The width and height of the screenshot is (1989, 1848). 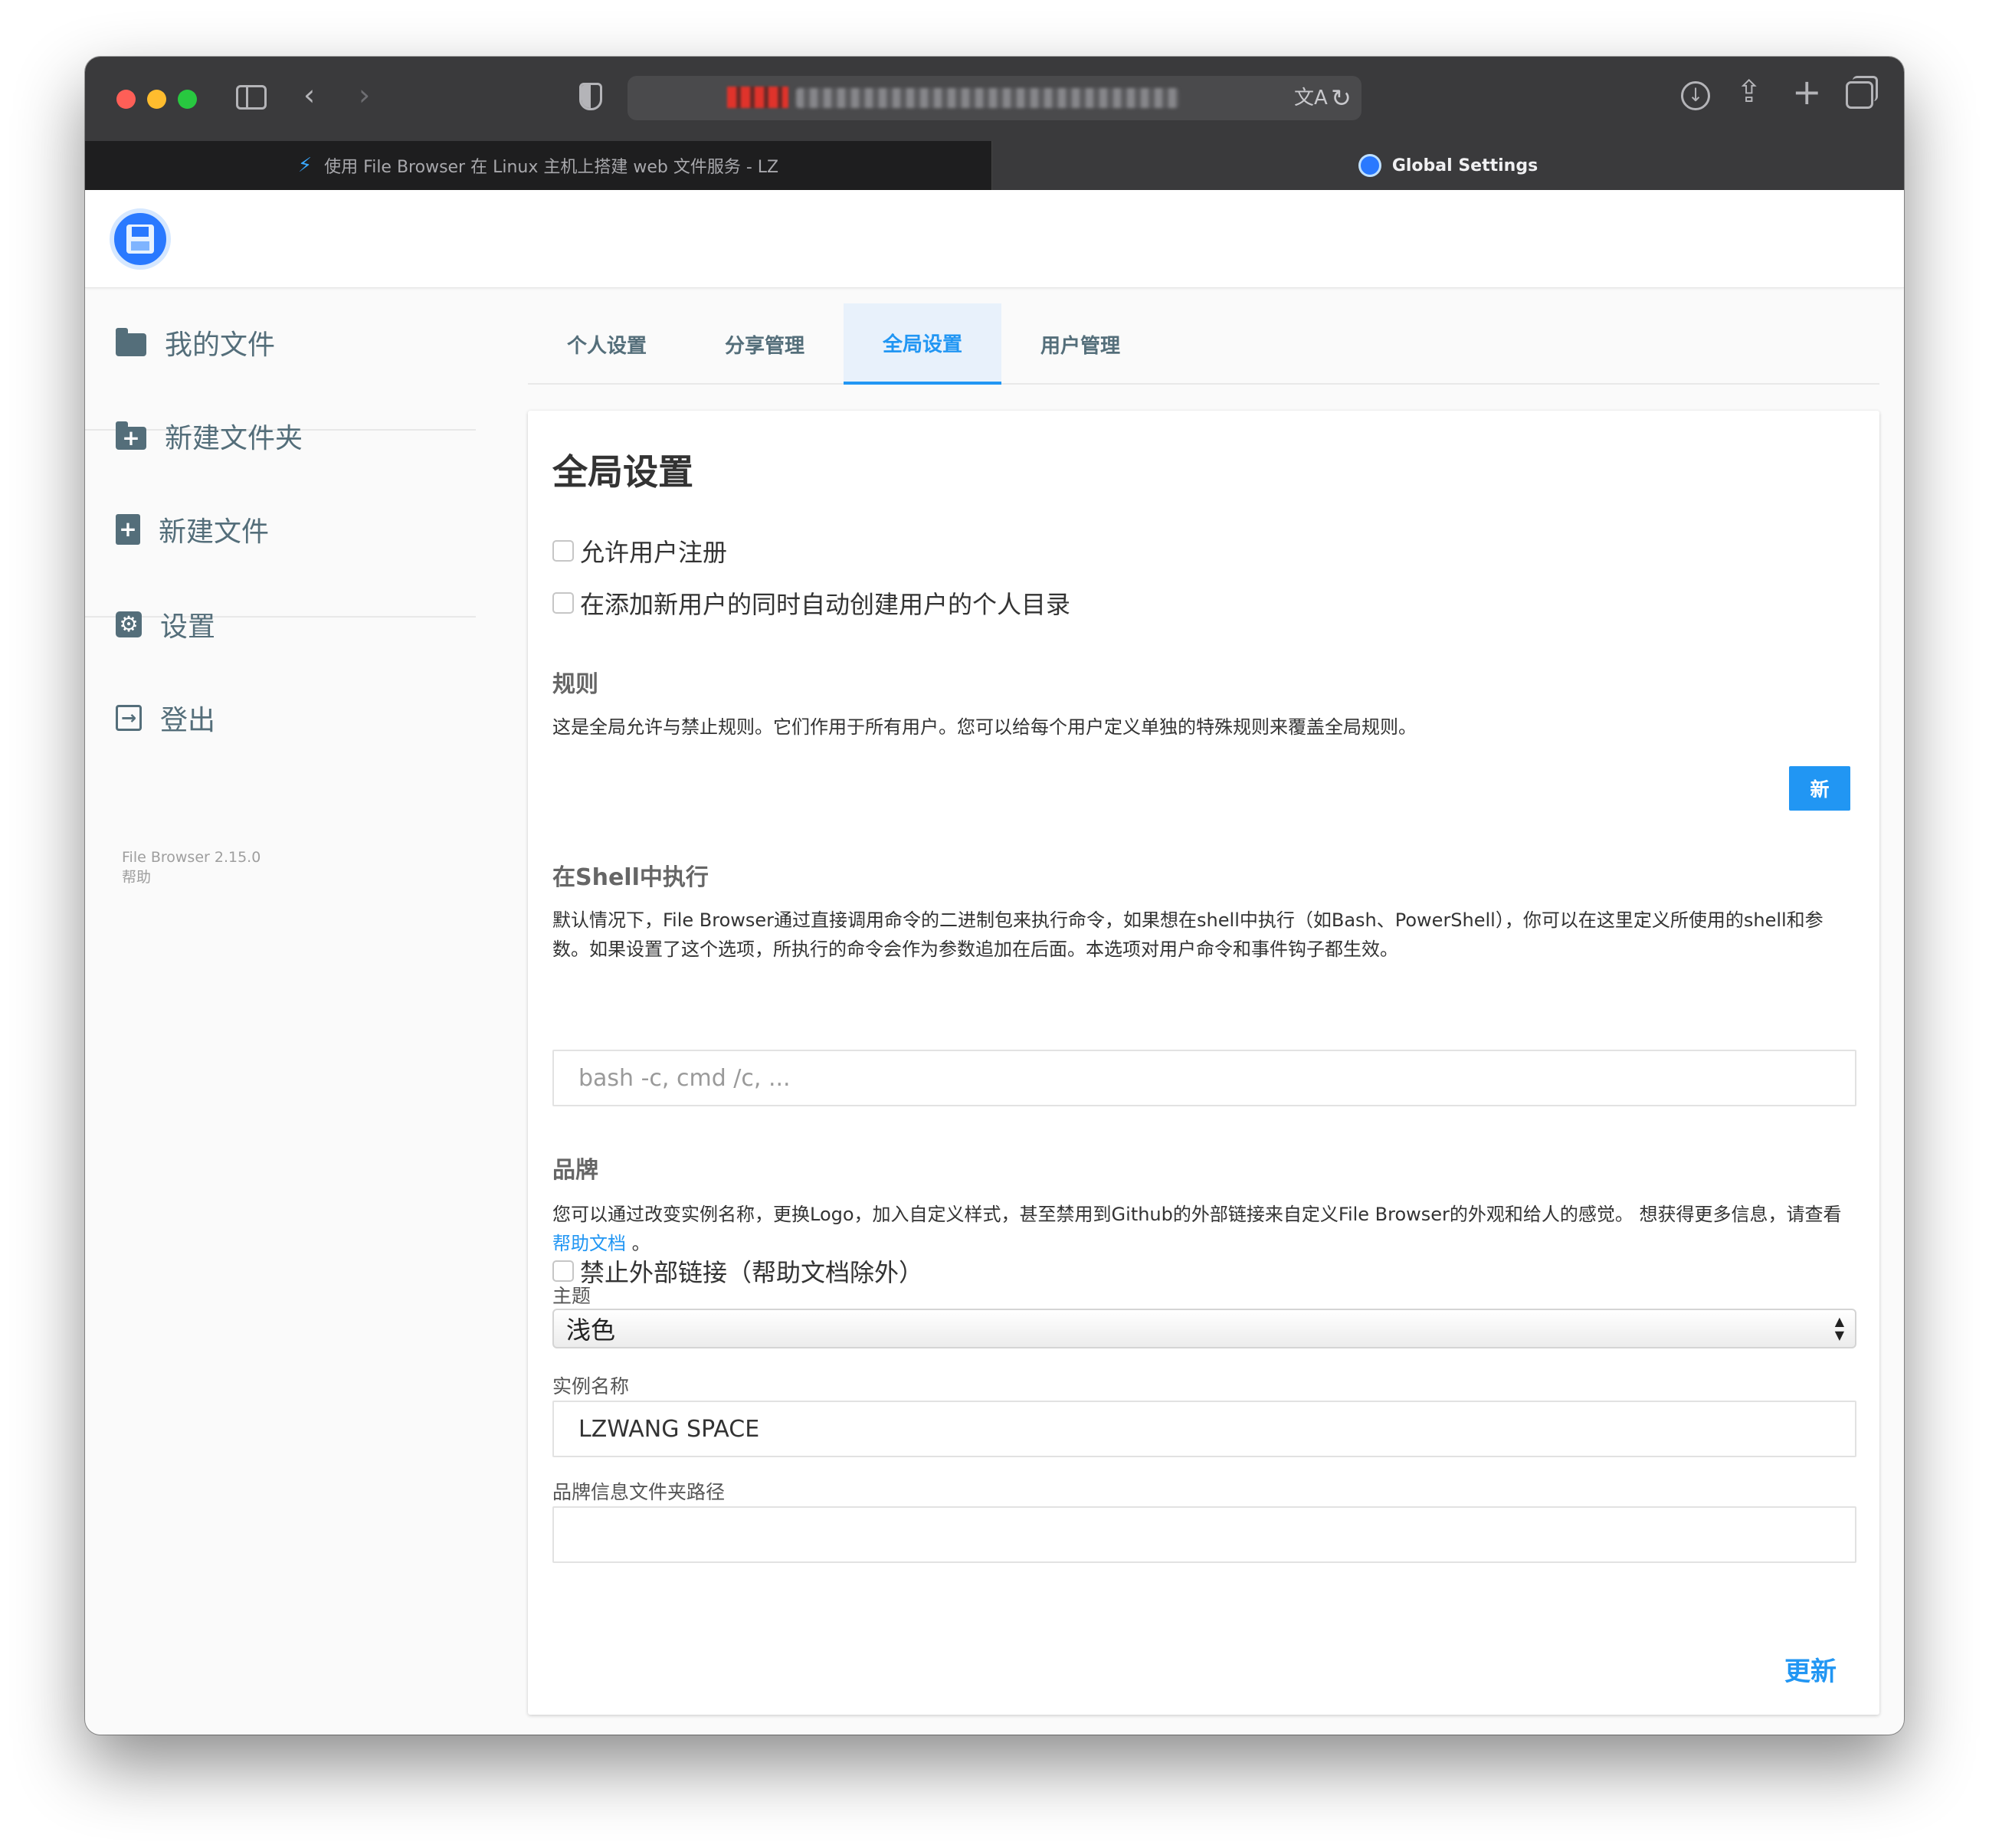 What do you see at coordinates (129, 718) in the screenshot?
I see `logout-icon: →` at bounding box center [129, 718].